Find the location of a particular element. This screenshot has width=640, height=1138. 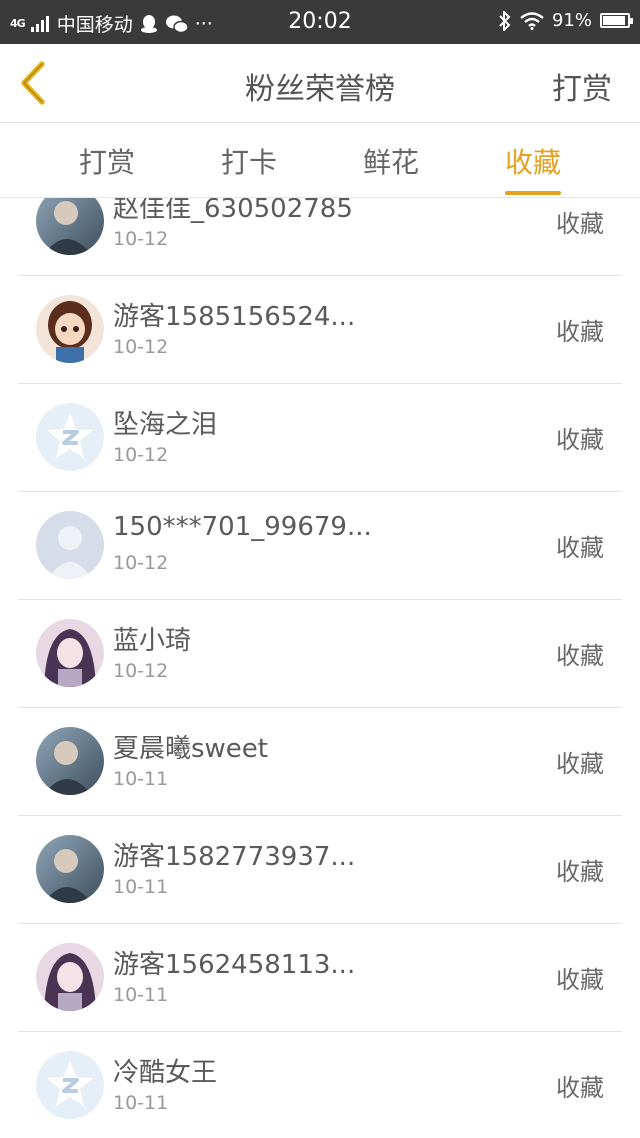

user-name: 赵佳佳_630502785 is located at coordinates (233, 211).